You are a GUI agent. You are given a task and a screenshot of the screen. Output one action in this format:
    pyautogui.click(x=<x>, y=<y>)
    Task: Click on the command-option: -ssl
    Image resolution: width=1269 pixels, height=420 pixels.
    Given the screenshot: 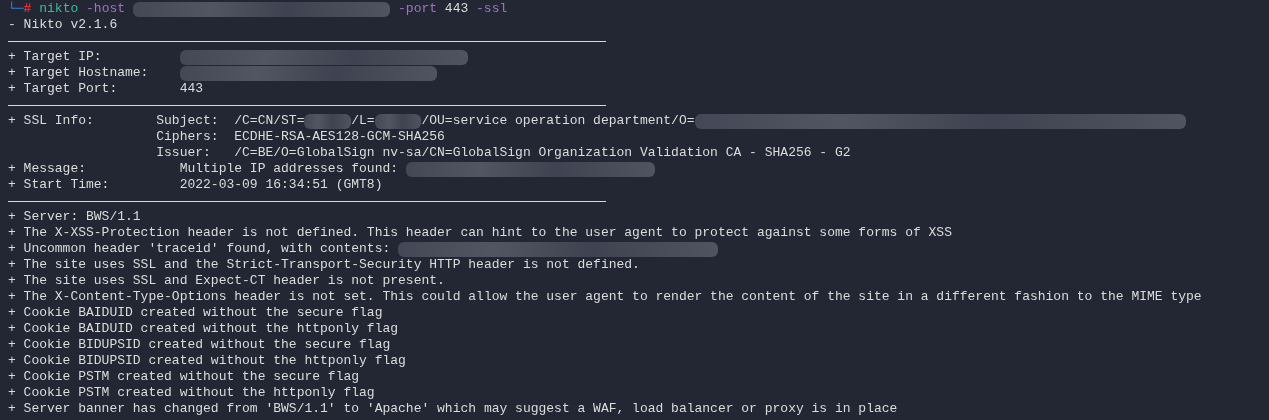 What is the action you would take?
    pyautogui.click(x=488, y=9)
    